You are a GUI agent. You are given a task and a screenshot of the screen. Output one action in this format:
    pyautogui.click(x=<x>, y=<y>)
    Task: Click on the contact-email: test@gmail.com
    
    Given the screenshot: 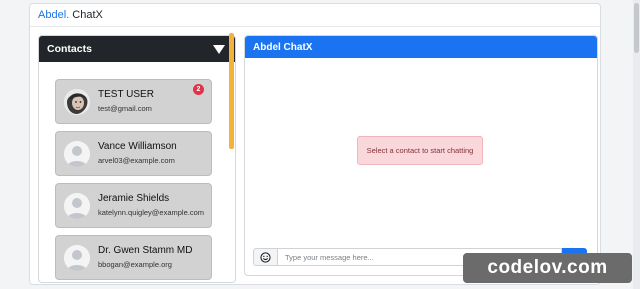 What is the action you would take?
    pyautogui.click(x=125, y=108)
    